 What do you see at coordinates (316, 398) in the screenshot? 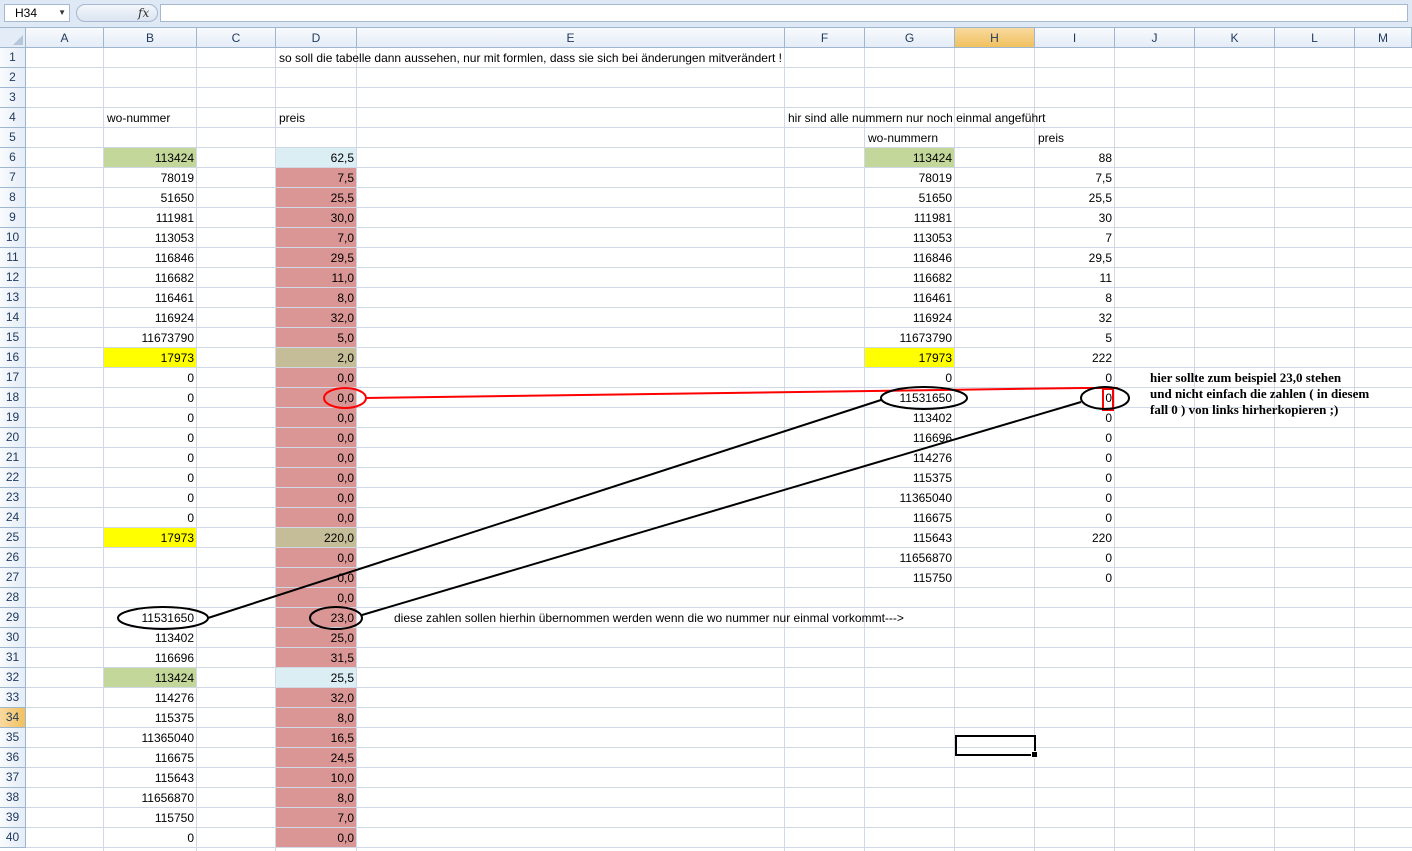
I see `cell-d18: 0,0` at bounding box center [316, 398].